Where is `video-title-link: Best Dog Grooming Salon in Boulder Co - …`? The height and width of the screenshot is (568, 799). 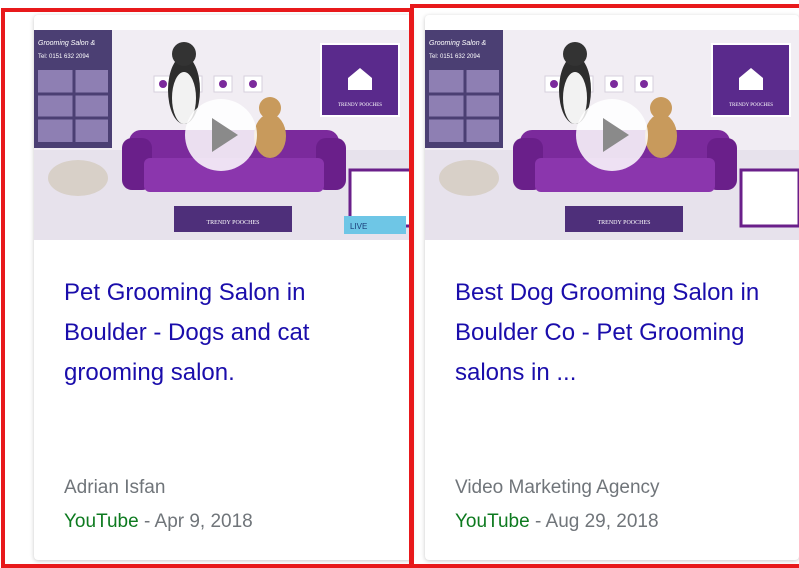
video-title-link: Best Dog Grooming Salon in Boulder Co - … is located at coordinates (615, 333).